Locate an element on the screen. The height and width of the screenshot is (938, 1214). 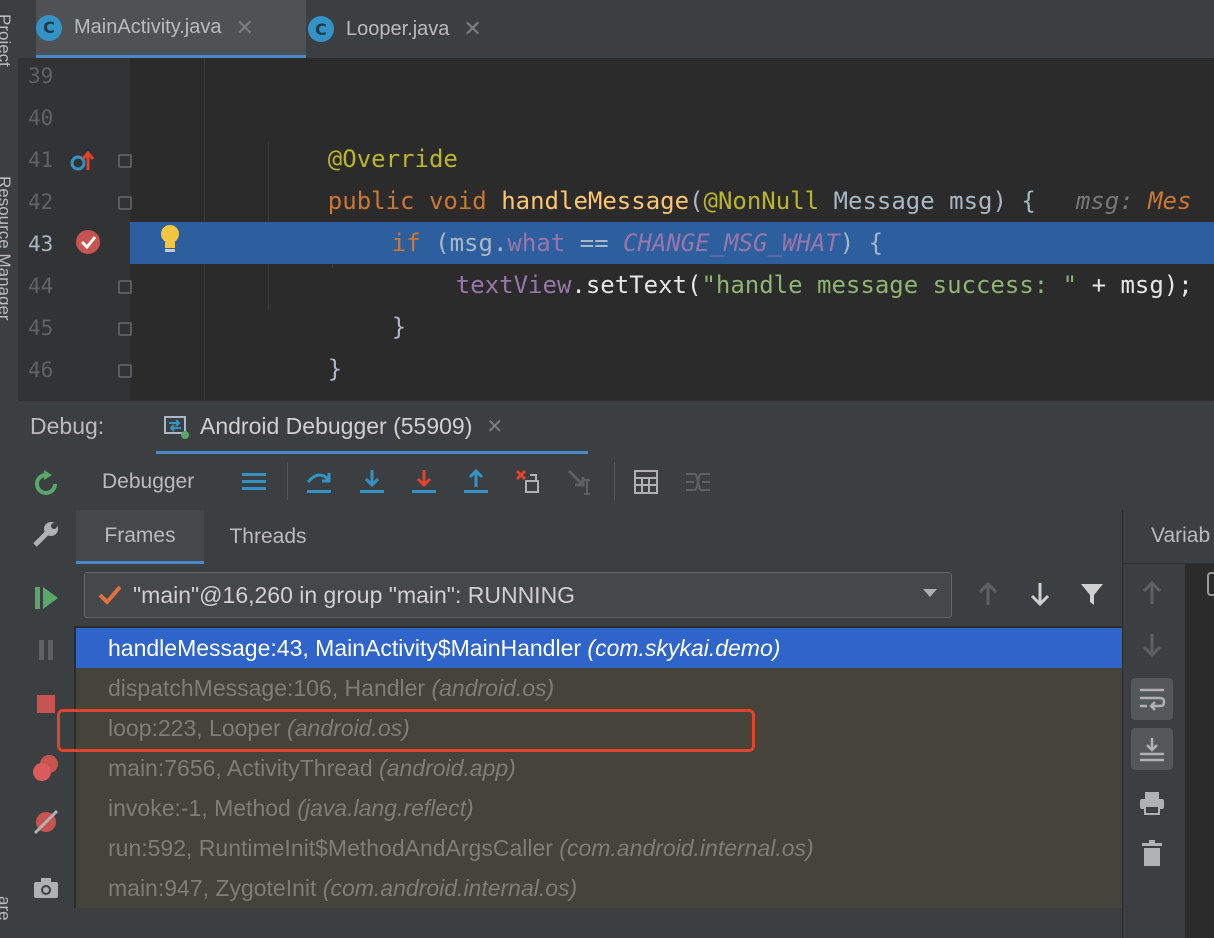
code-line-44: } is located at coordinates (399, 327).